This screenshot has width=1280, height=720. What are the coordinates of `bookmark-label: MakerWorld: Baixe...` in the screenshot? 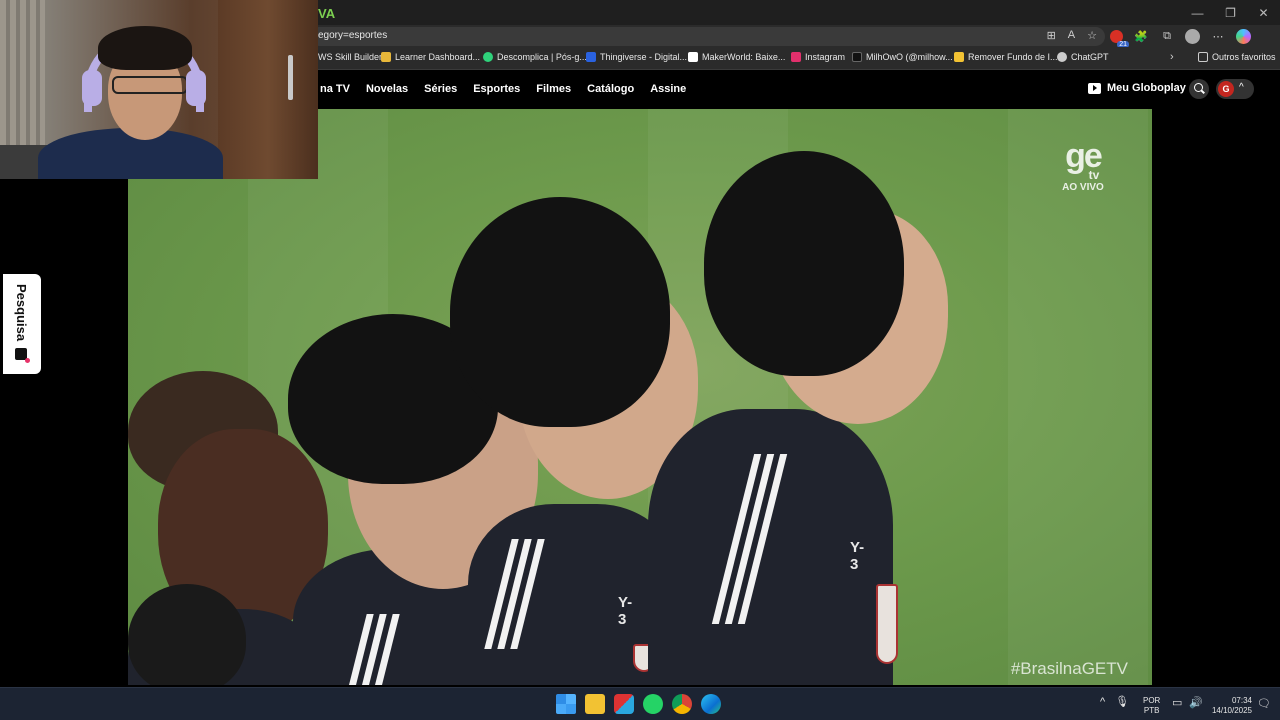 It's located at (744, 57).